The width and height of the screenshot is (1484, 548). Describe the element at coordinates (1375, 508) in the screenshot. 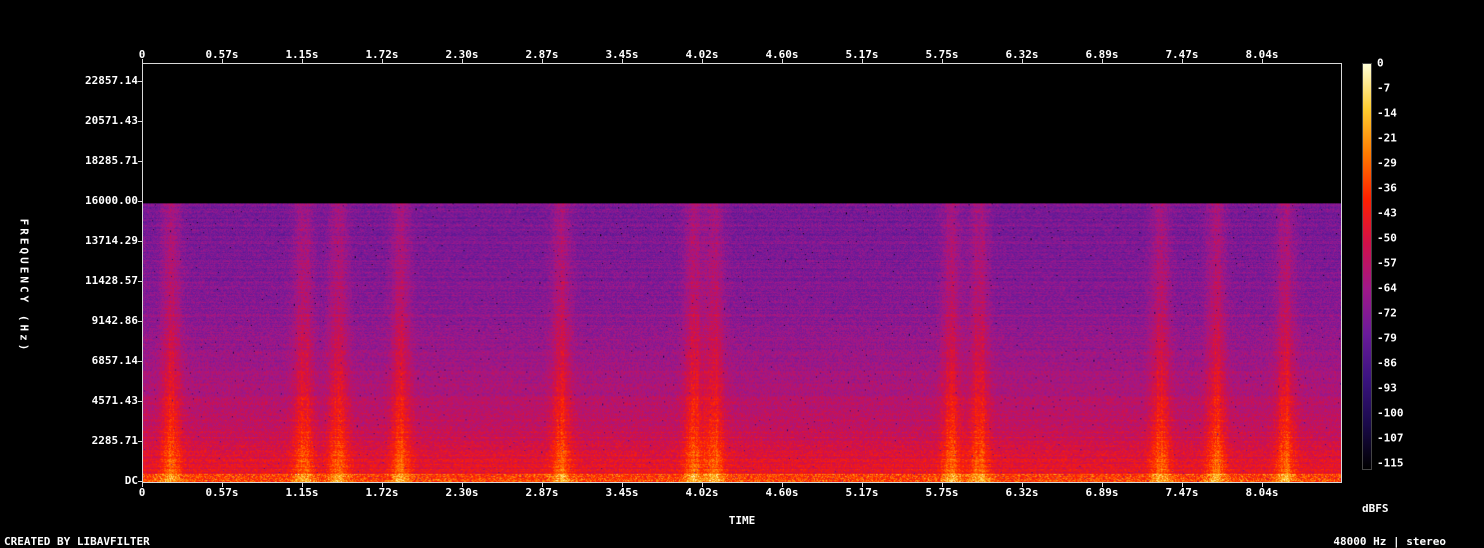

I see `colorbar-unit-label: dBFS` at that location.